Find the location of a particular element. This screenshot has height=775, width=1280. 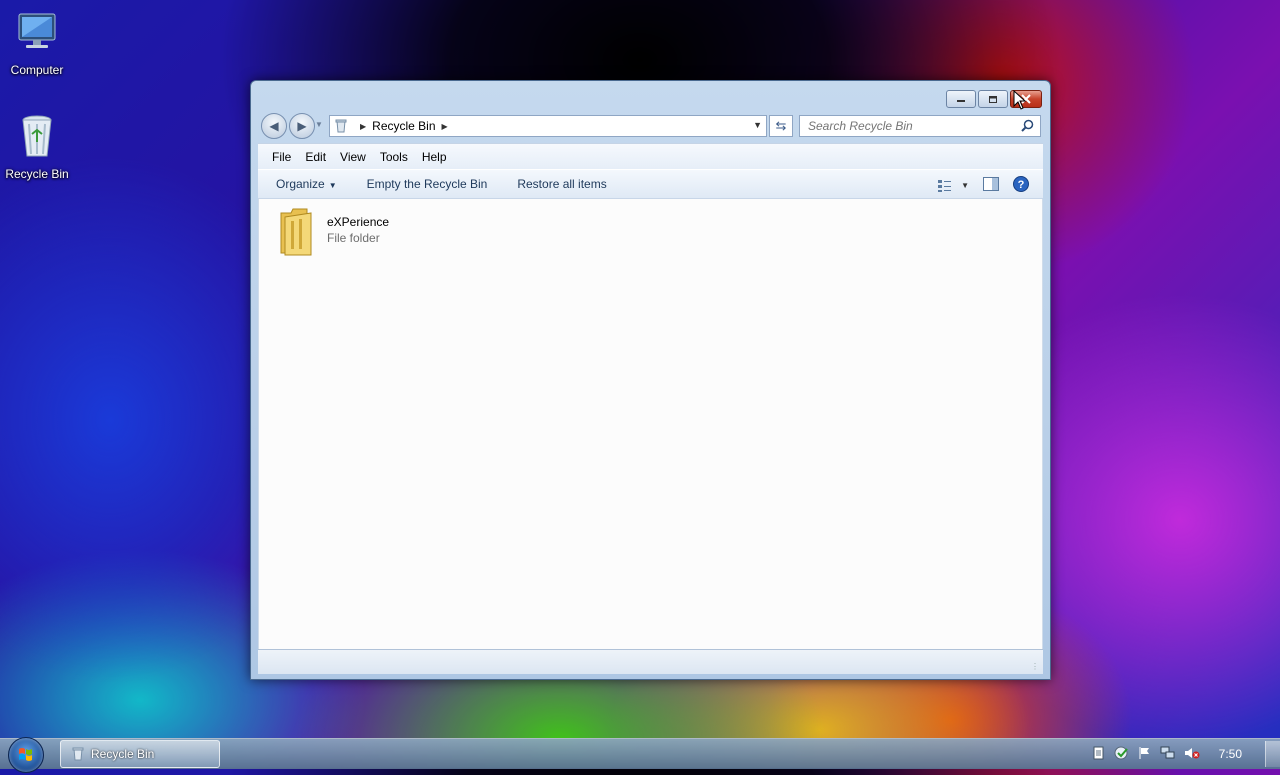

empty-recycle-bin-button: Empty the Recycle Bin is located at coordinates (427, 184).